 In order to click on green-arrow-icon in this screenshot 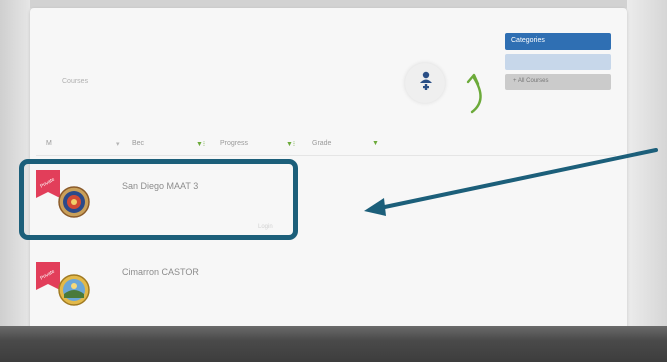, I will do `click(474, 93)`.